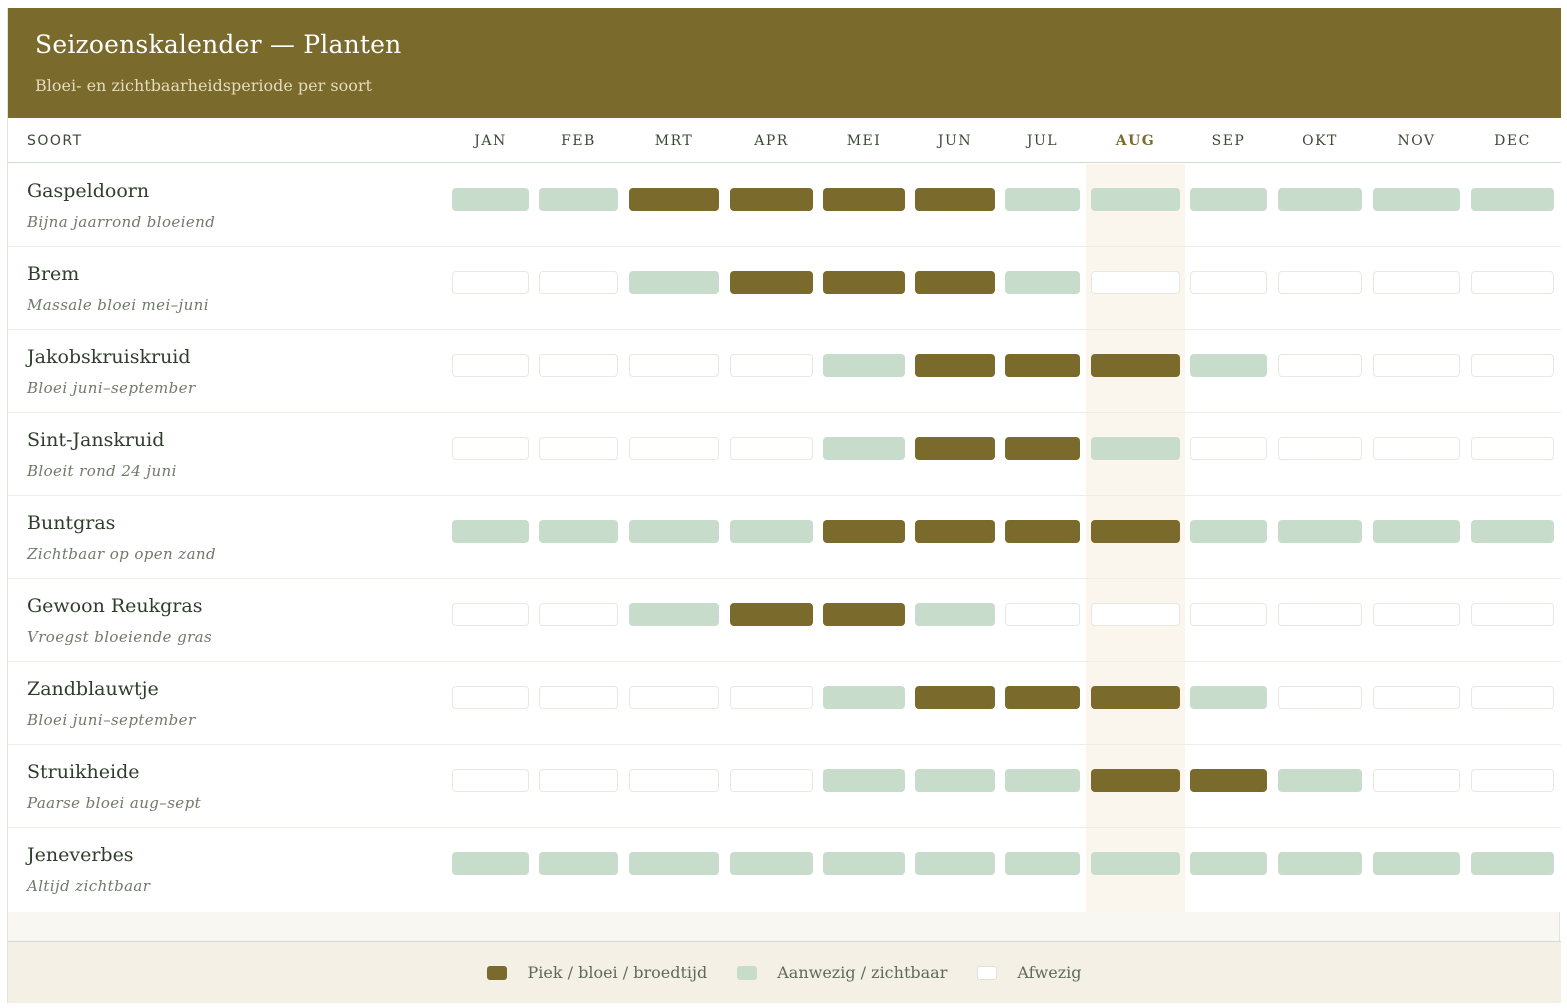 The image size is (1567, 1008). I want to click on month-cell-dec-present, so click(1512, 863).